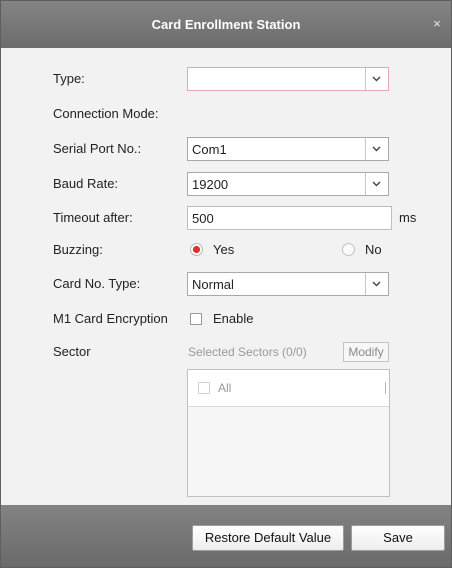 The width and height of the screenshot is (452, 568). Describe the element at coordinates (78, 249) in the screenshot. I see `buzzing-label: Buzzing:` at that location.